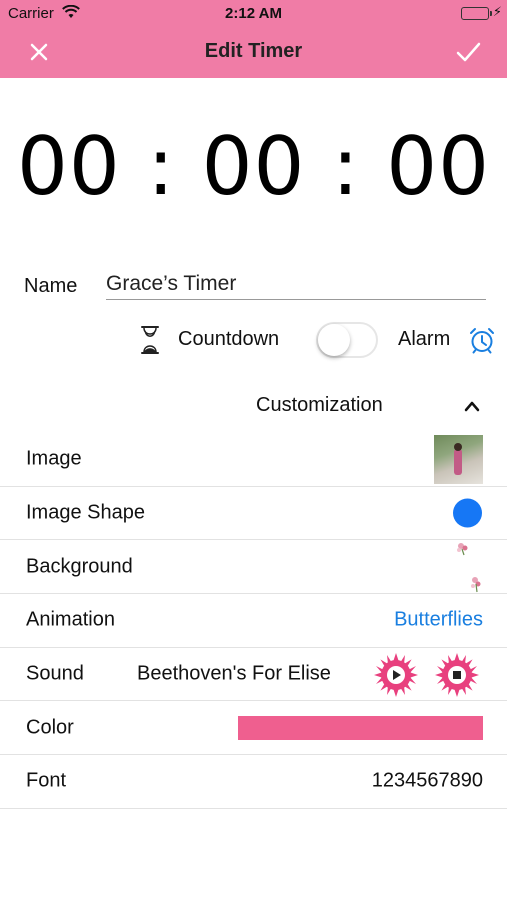 The height and width of the screenshot is (900, 507). I want to click on page-title: Edit Timer, so click(253, 51).